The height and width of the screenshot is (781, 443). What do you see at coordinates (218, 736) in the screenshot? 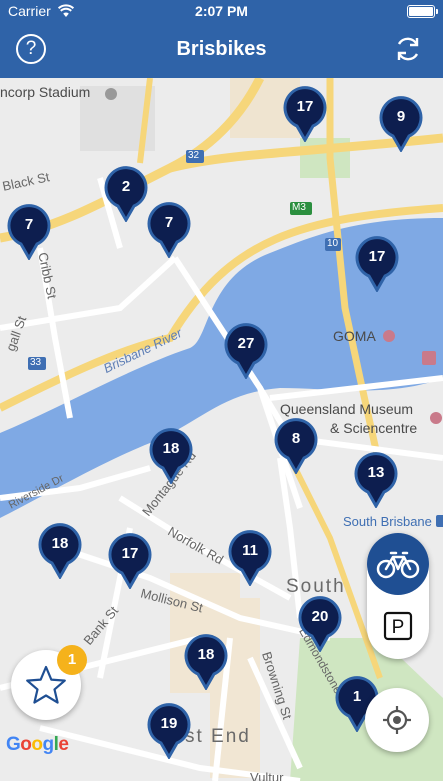
I see `west-end-label: st End` at bounding box center [218, 736].